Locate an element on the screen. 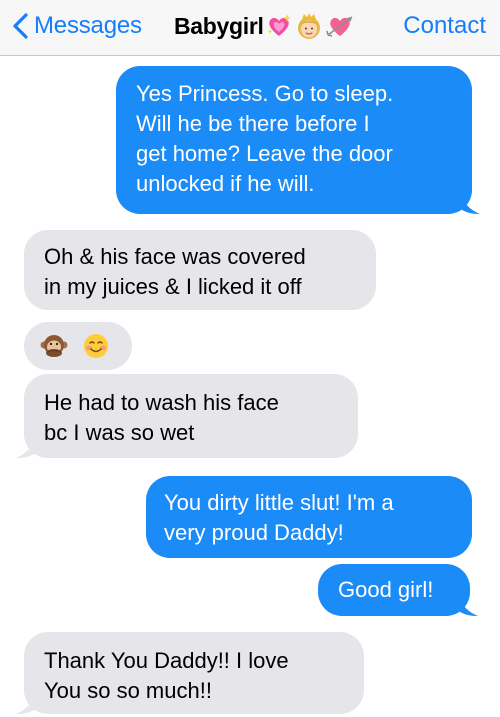  message-text: You so so much!! is located at coordinates (128, 690).